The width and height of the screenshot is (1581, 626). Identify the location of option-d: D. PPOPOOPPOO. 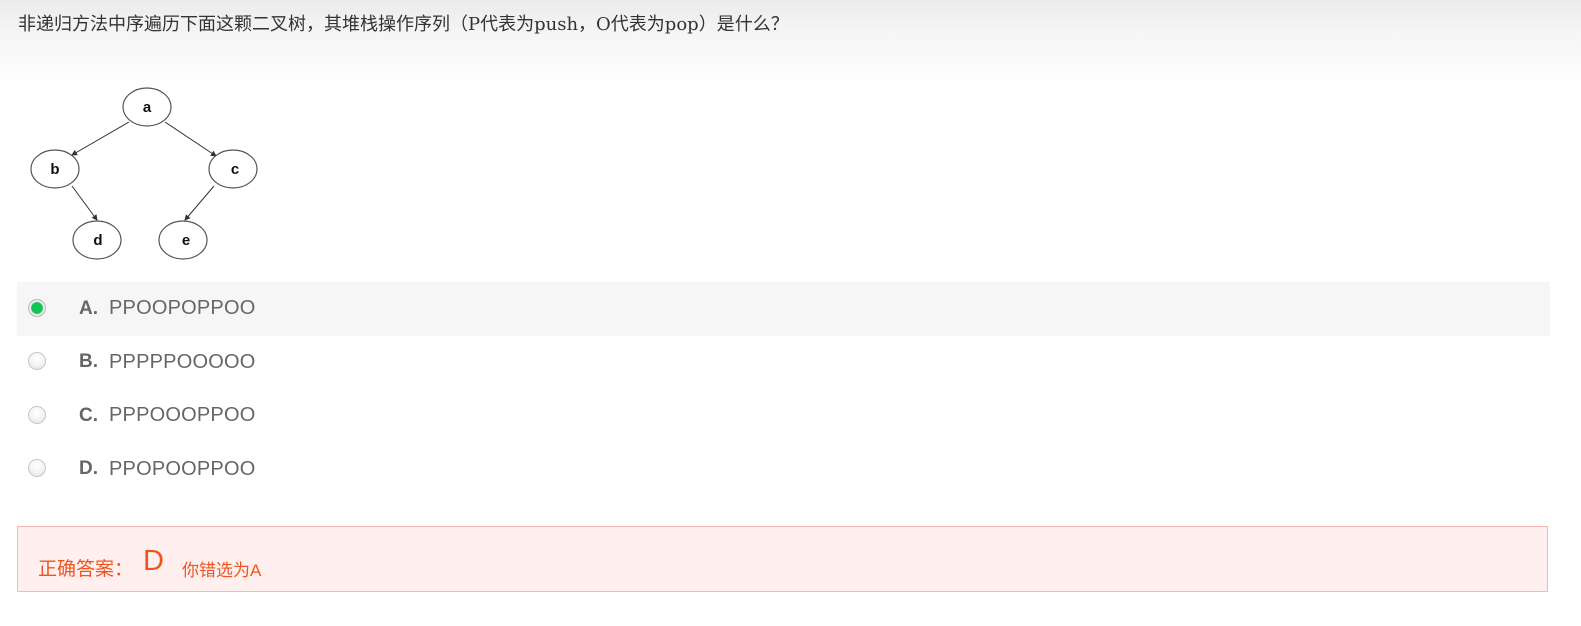
(783, 470).